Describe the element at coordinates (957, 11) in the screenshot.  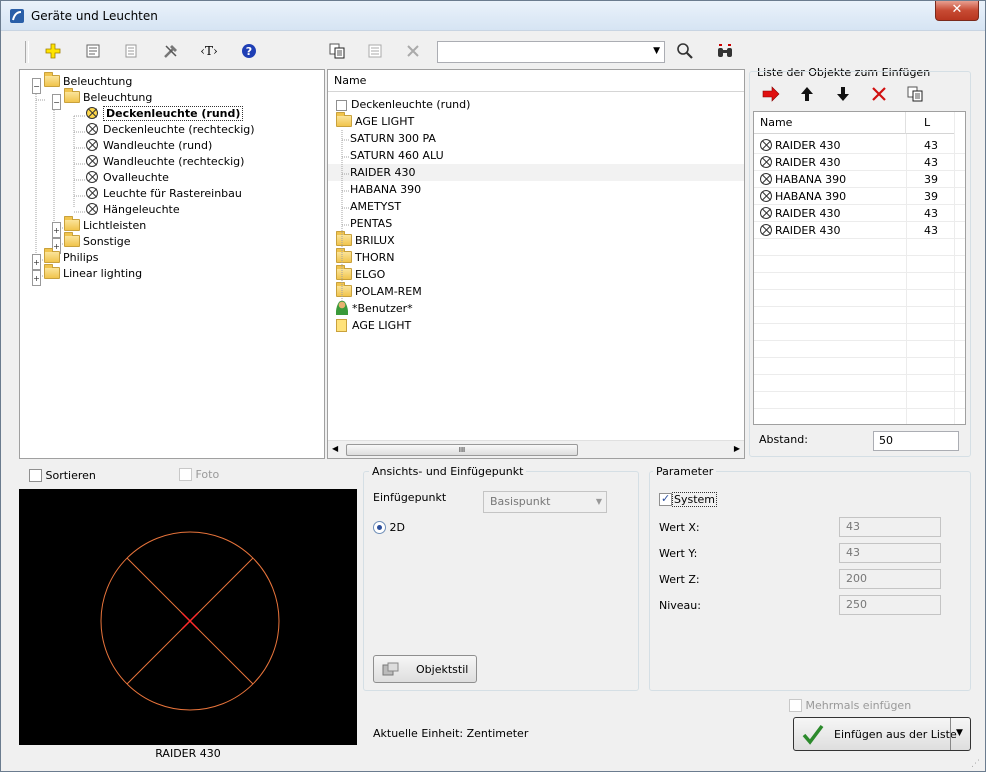
I see `close-button: ✕` at that location.